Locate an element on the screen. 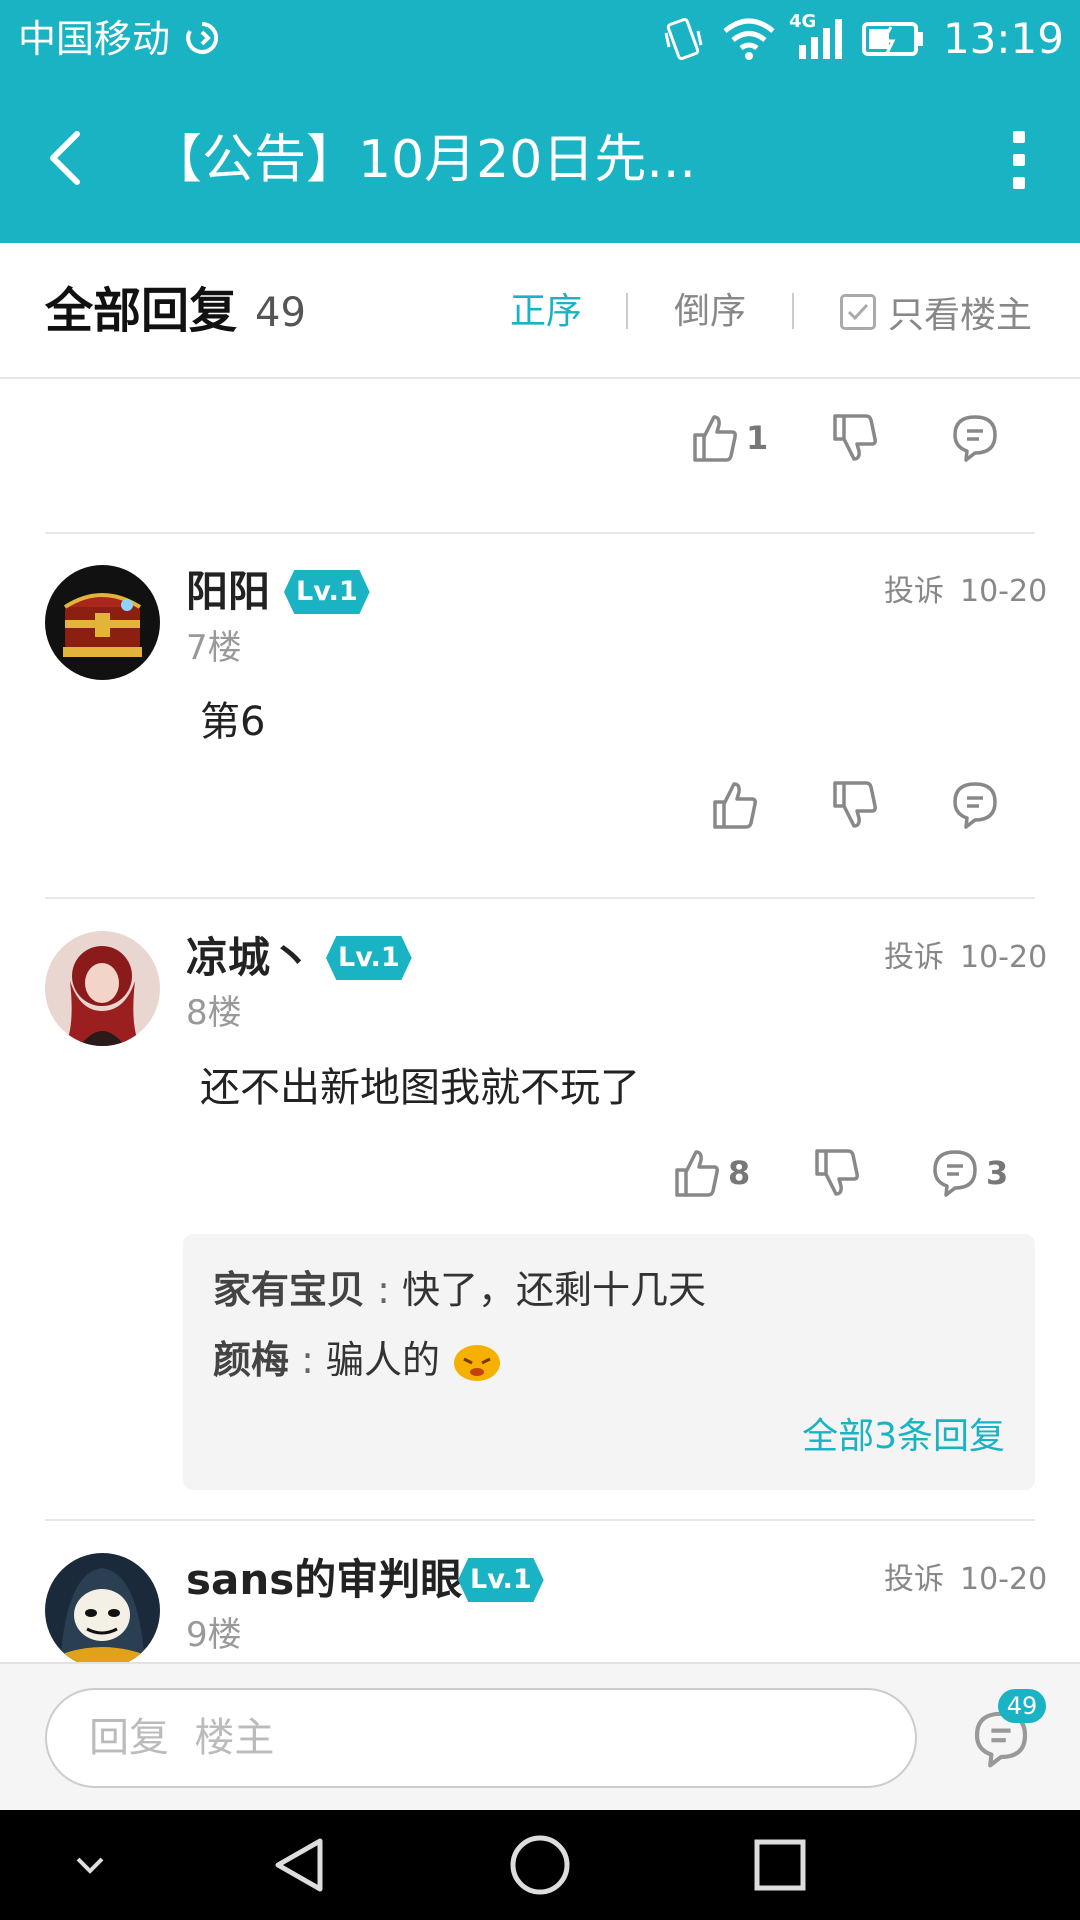 This screenshot has height=1920, width=1080. reply-preview-box: 家有宝贝 : 快了，还剩十几天 颜梅 : 骗人的 全部3条回复 is located at coordinates (609, 1362).